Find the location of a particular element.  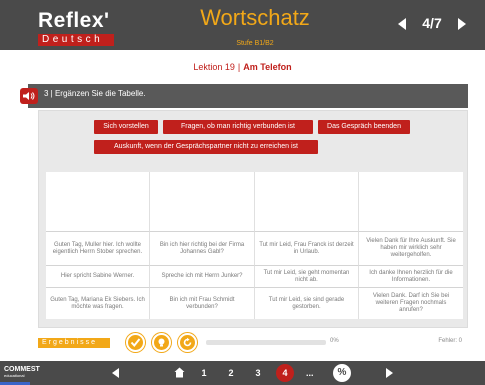

navigation-footer: COMMEST educational 1 2 3 4 ... % is located at coordinates (242, 373).